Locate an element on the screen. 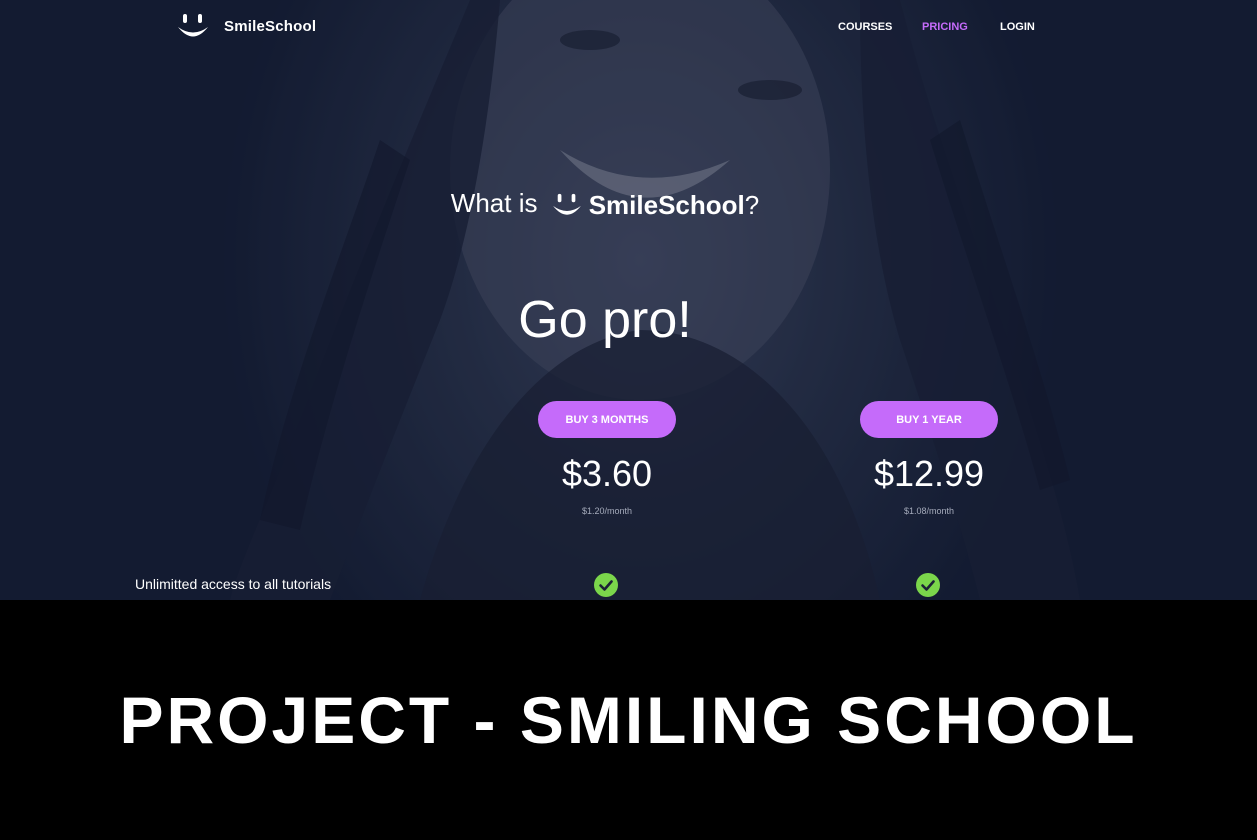 Image resolution: width=1257 pixels, height=840 pixels. plan-price: $12.99 is located at coordinates (929, 473).